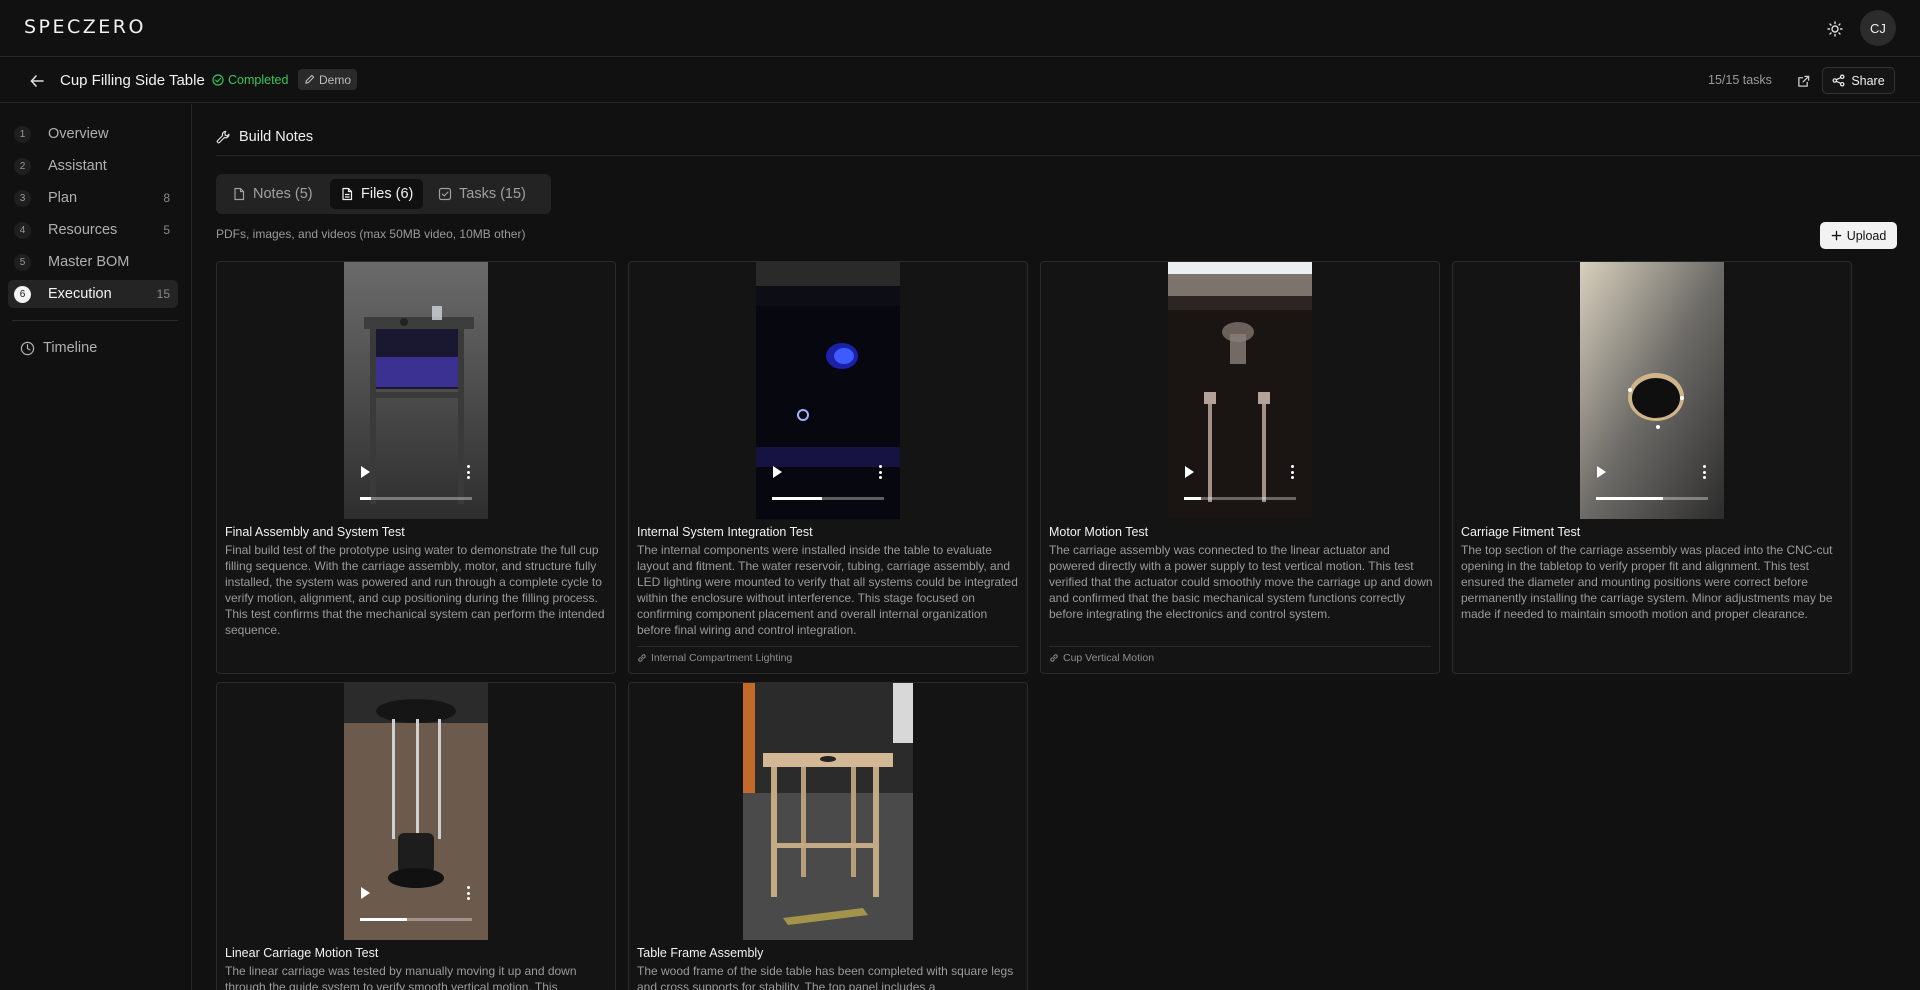 This screenshot has height=990, width=1920. I want to click on tab-files: Files (6), so click(377, 194).